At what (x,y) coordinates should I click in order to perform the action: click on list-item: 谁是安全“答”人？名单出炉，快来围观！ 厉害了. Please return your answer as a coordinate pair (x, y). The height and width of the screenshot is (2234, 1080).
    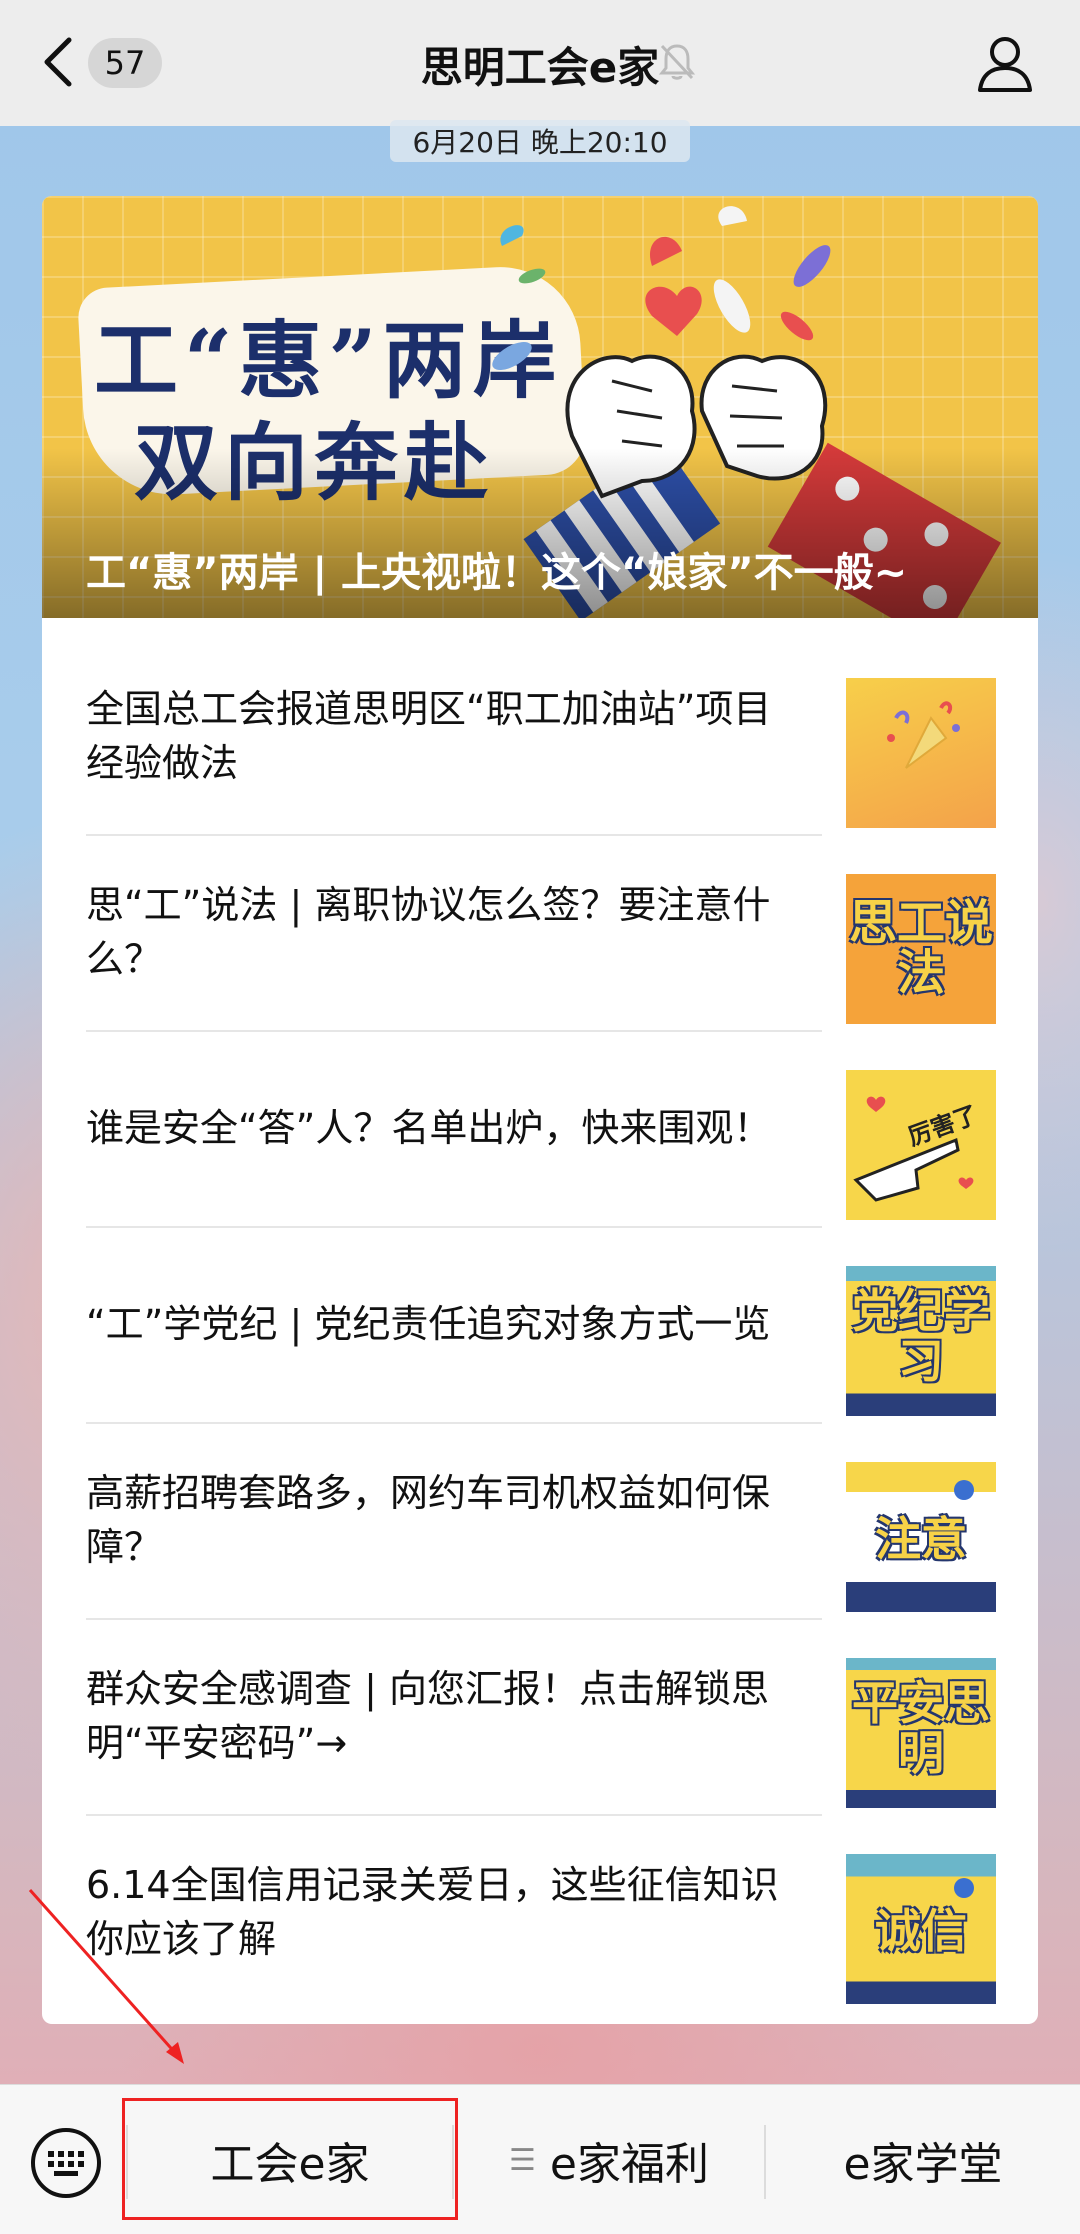
    Looking at the image, I should click on (541, 1129).